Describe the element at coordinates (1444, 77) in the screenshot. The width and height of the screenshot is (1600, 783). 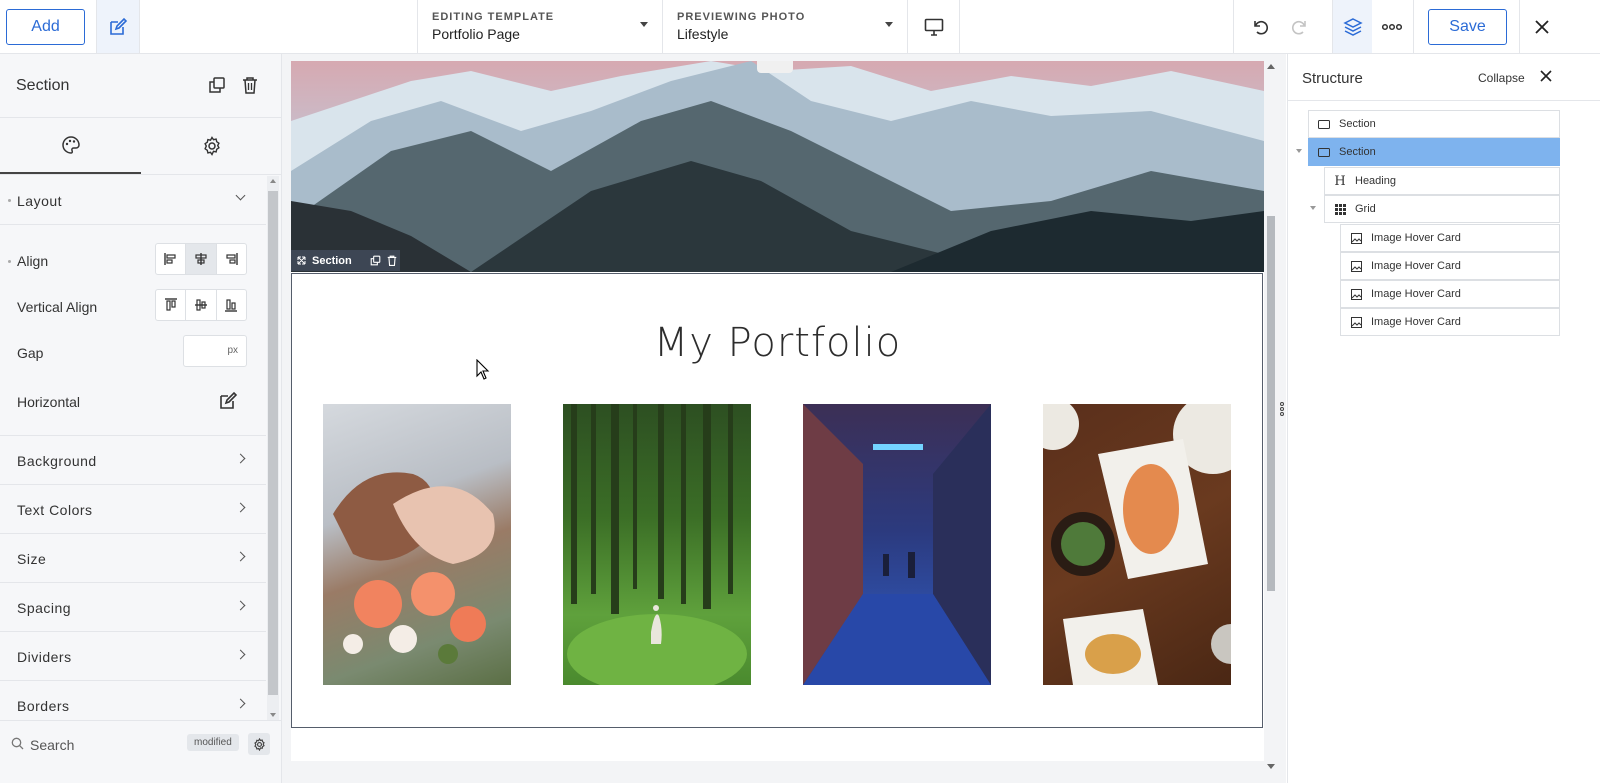
I see `structure-header: Structure Collapse` at that location.